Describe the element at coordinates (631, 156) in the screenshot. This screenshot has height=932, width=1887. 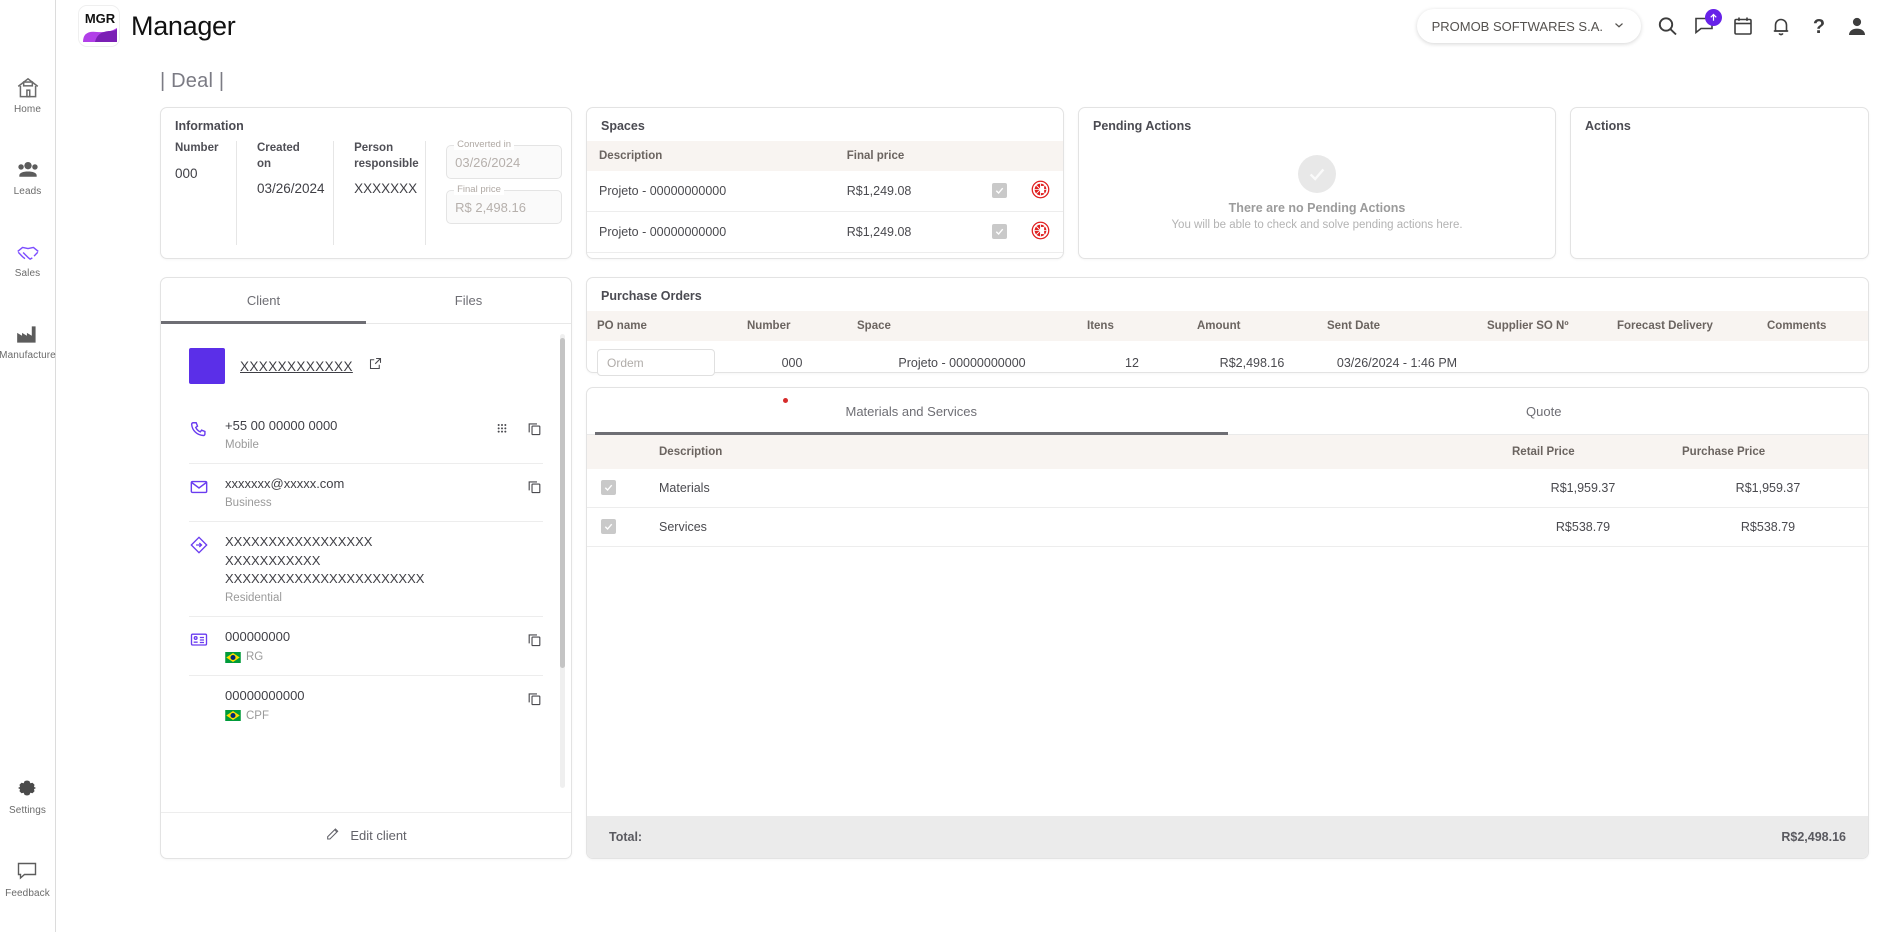
I see `spaces-col-description: Description` at that location.